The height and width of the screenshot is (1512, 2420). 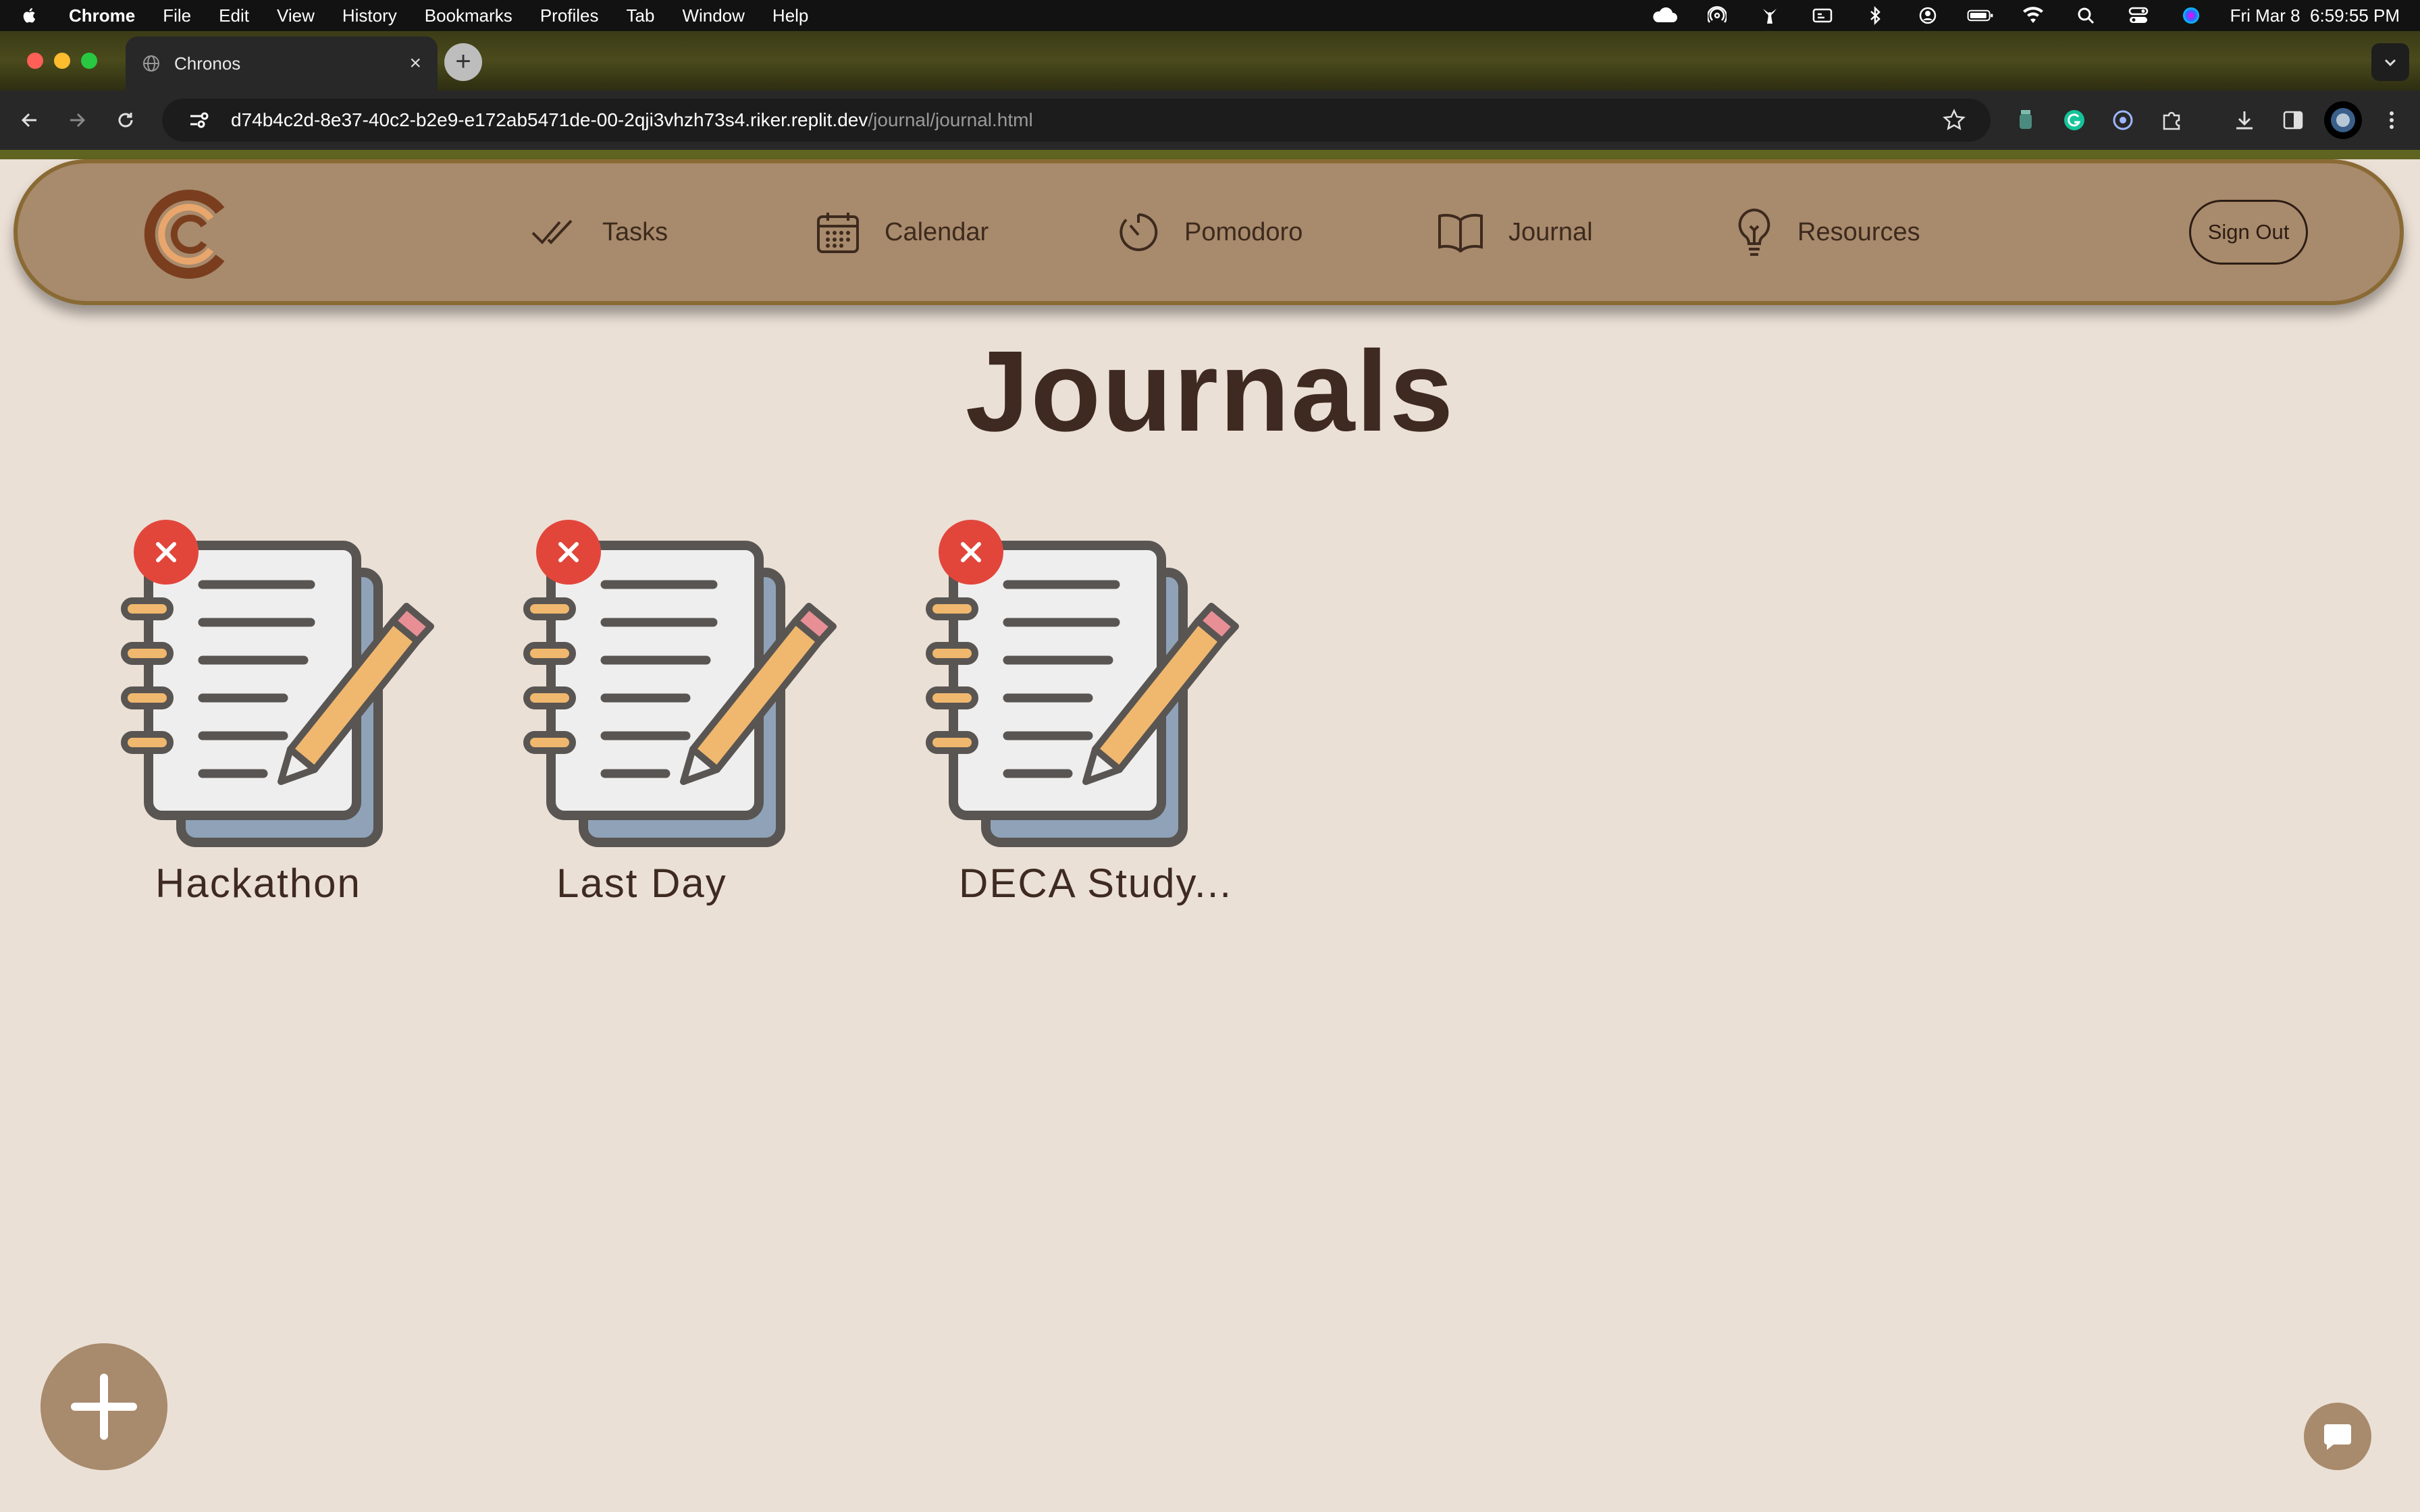 What do you see at coordinates (569, 15) in the screenshot?
I see `menu-profiles: Profiles` at bounding box center [569, 15].